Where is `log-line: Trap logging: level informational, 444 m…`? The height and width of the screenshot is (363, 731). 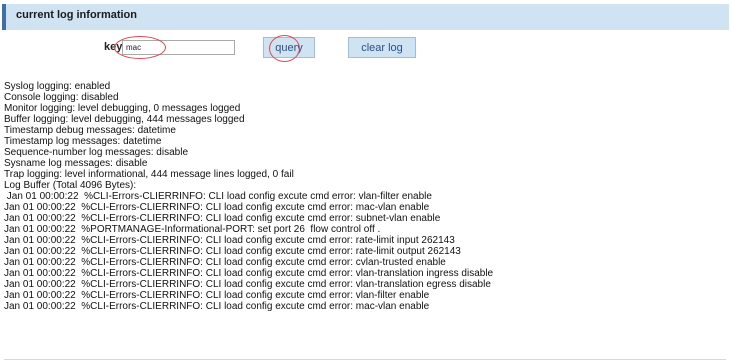 log-line: Trap logging: level informational, 444 m… is located at coordinates (149, 174).